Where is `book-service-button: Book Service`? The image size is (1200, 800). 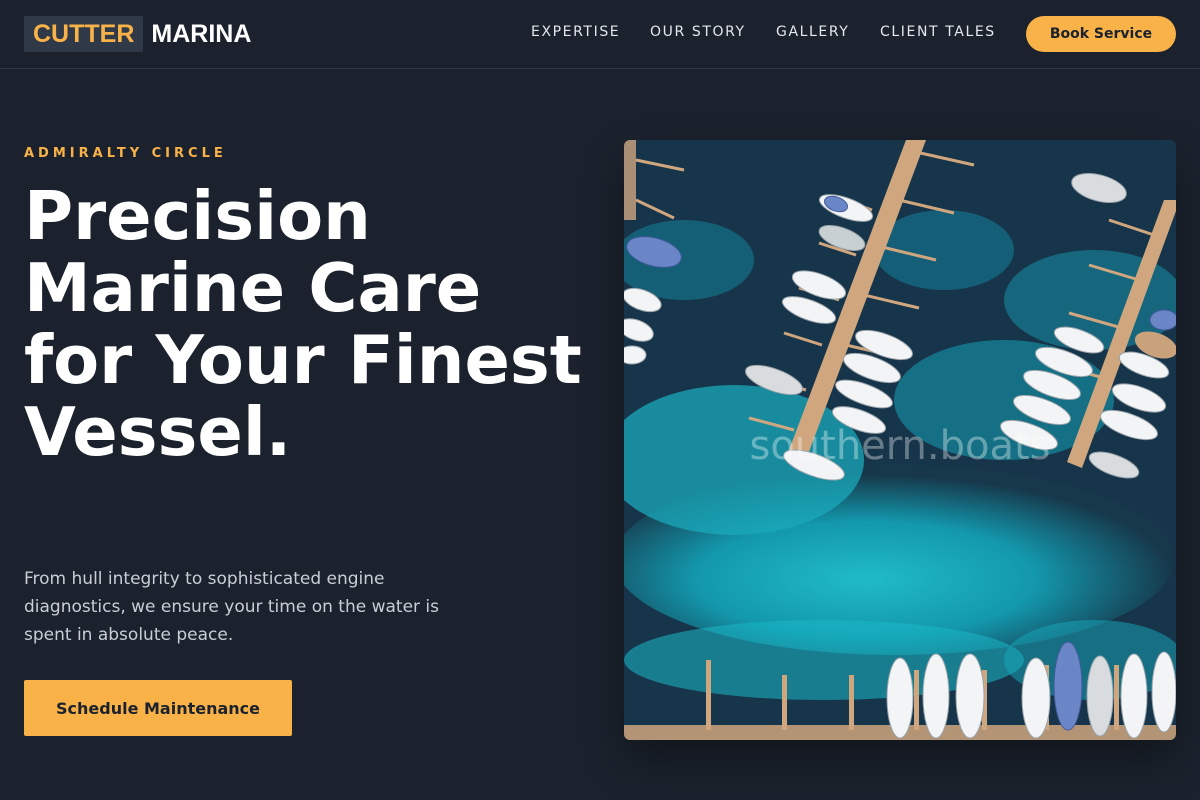 book-service-button: Book Service is located at coordinates (1101, 34).